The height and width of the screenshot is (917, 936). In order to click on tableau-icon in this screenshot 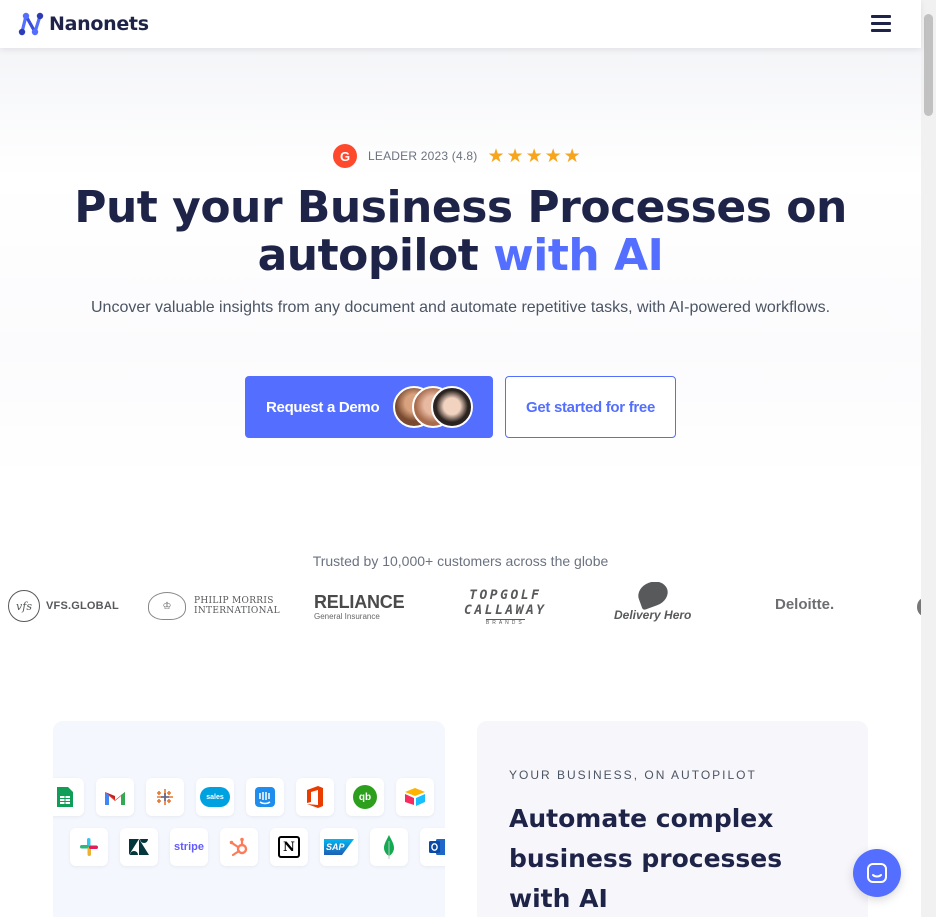, I will do `click(165, 797)`.